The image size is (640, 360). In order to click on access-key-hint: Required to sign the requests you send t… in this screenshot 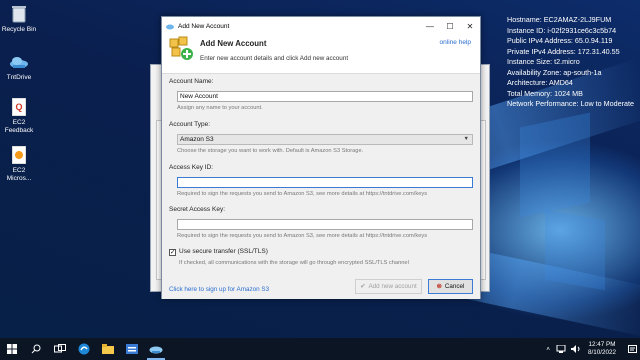, I will do `click(302, 194)`.